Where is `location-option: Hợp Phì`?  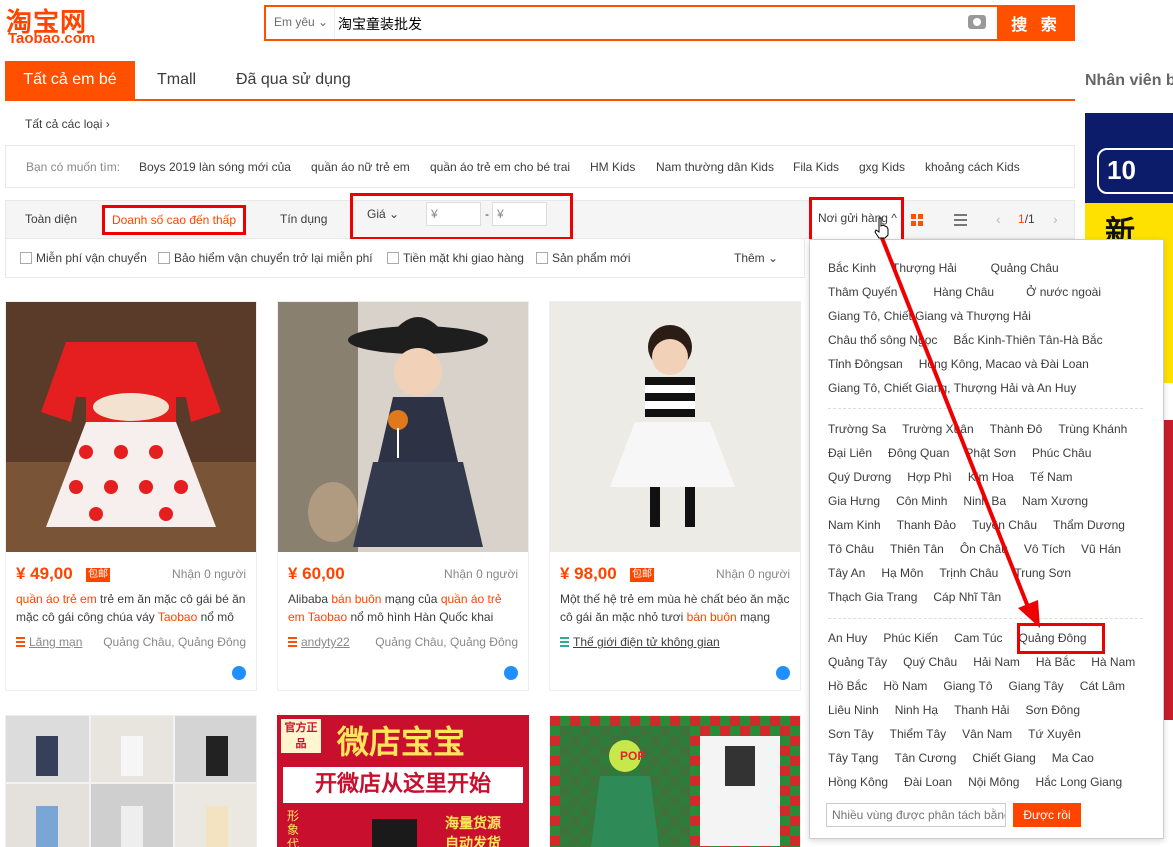 location-option: Hợp Phì is located at coordinates (929, 477).